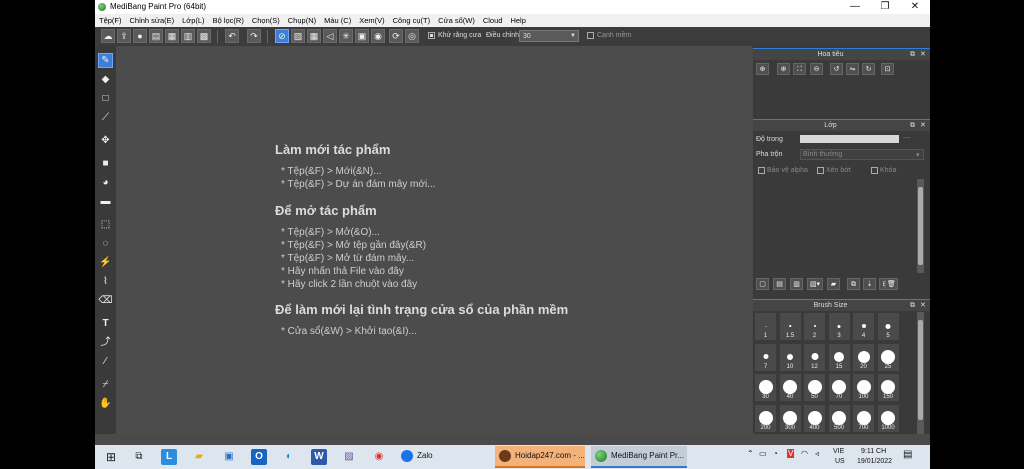  Describe the element at coordinates (431, 35) in the screenshot. I see `antialias-checkbox` at that location.